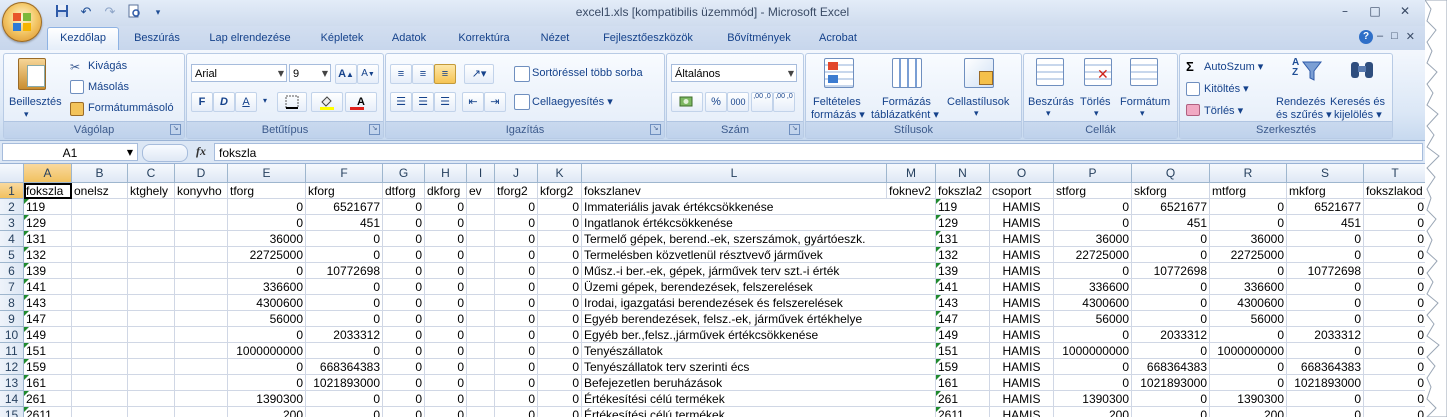  Describe the element at coordinates (911, 383) in the screenshot. I see `cell-M13` at that location.